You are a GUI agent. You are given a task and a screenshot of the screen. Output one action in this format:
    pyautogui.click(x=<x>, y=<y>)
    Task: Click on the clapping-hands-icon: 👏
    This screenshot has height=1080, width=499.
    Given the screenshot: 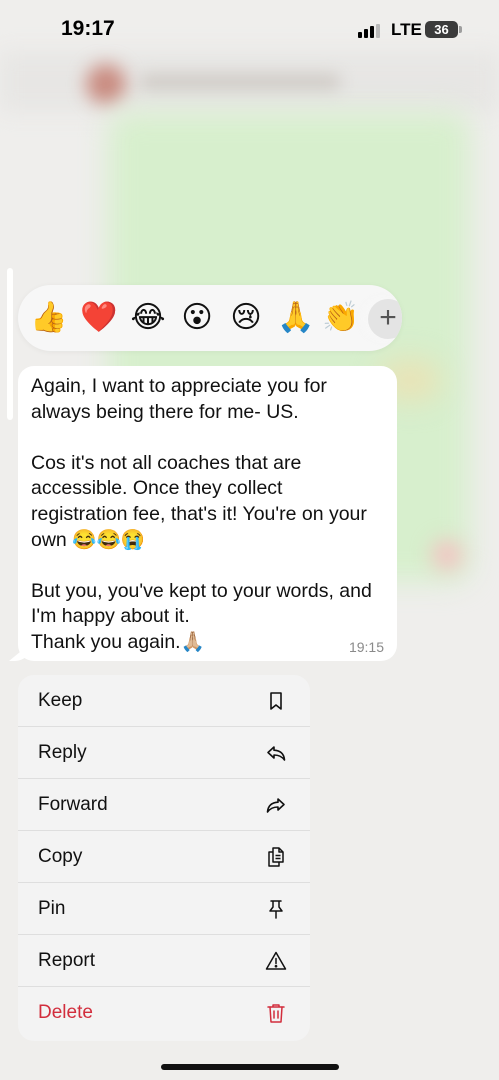 What is the action you would take?
    pyautogui.click(x=341, y=318)
    